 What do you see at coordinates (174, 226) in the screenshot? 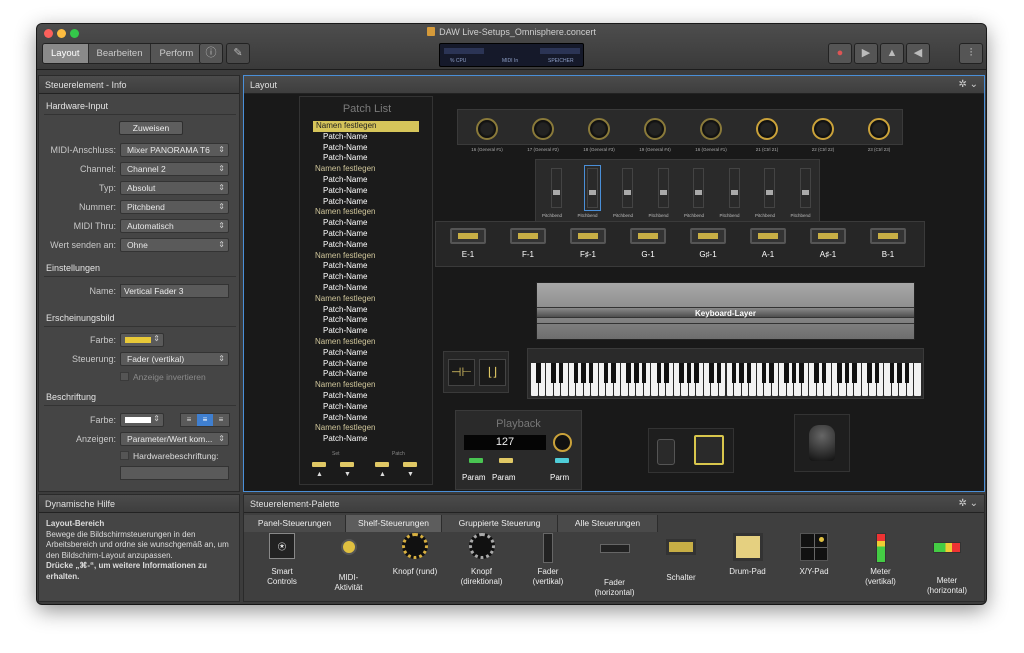
I see `hw-row-popup: Automatisch` at bounding box center [174, 226].